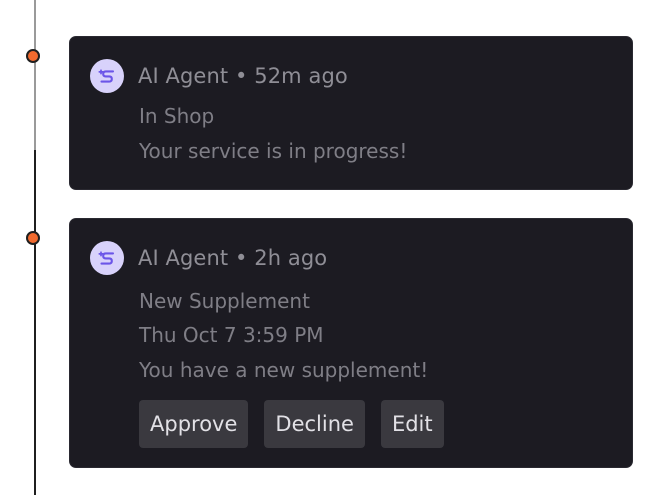  I want to click on entry-title: In Shop, so click(177, 116).